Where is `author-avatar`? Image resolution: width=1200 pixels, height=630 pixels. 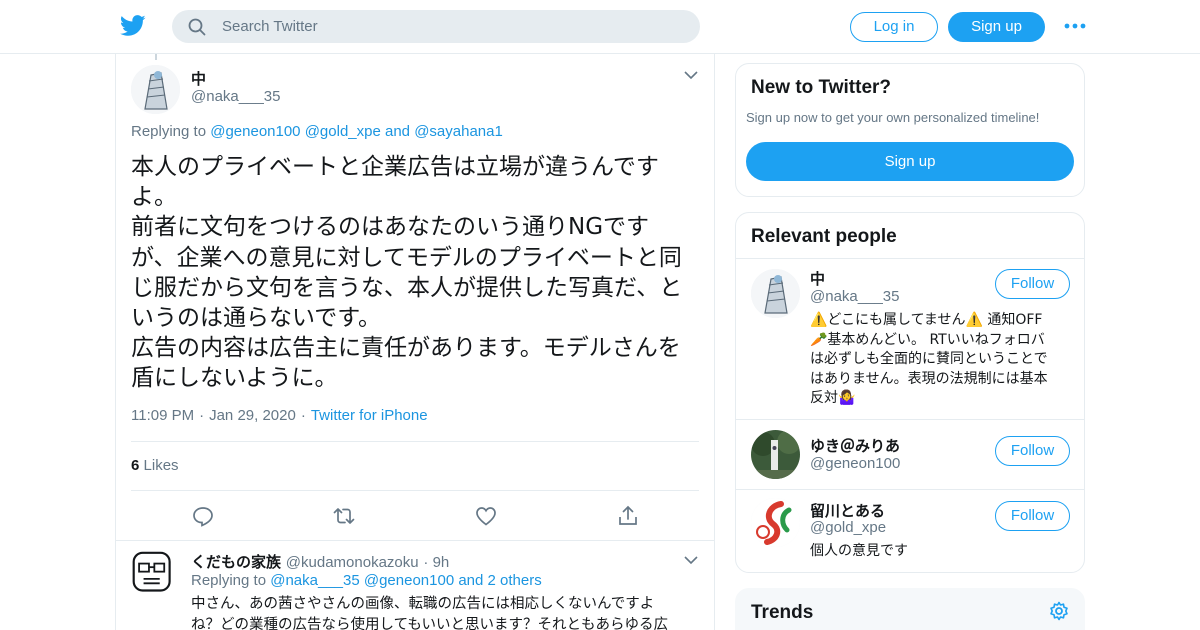
author-avatar is located at coordinates (155, 89).